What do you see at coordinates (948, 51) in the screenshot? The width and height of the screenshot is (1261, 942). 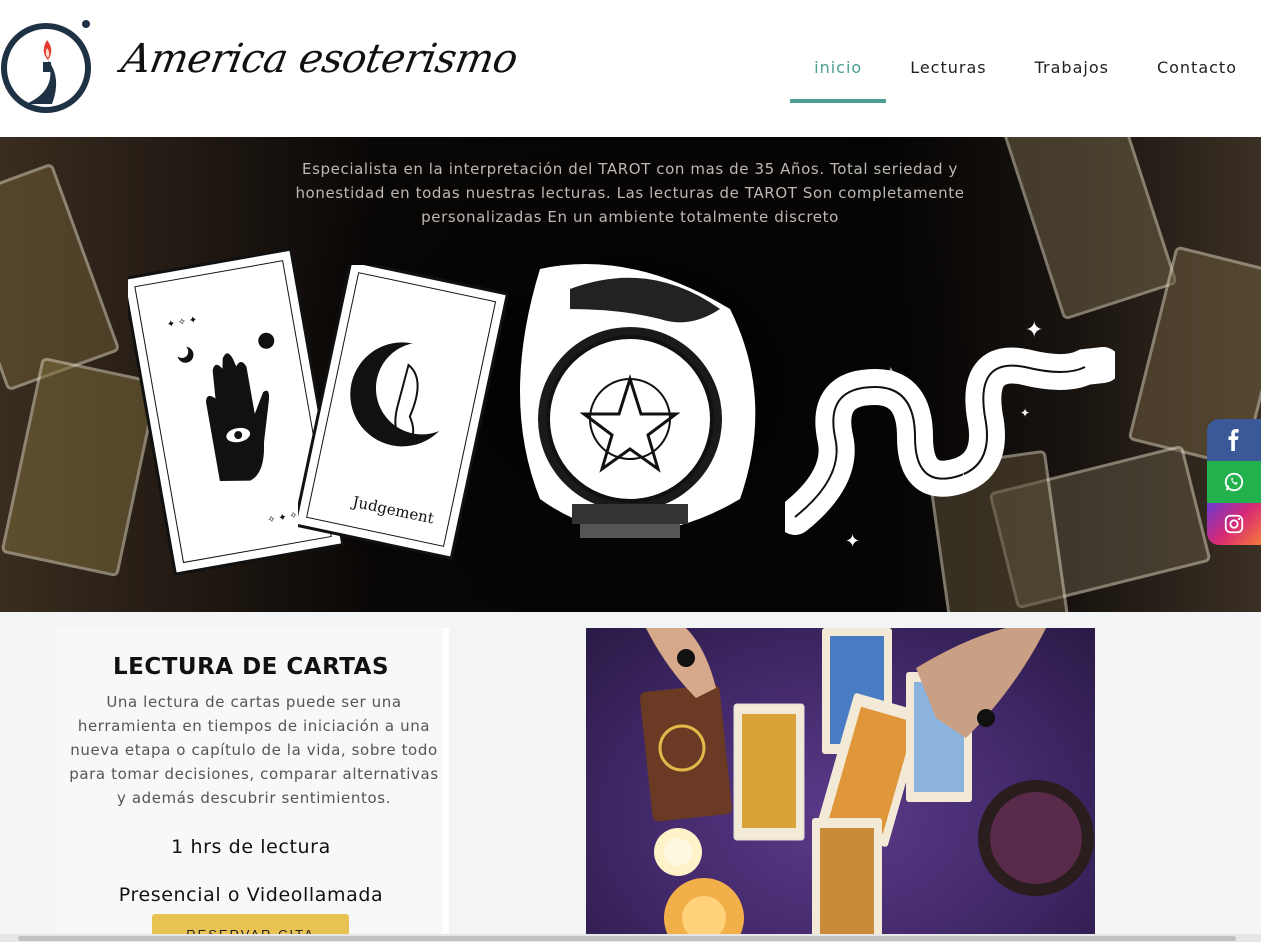 I see `nav-item-lecturas: Lecturas` at bounding box center [948, 51].